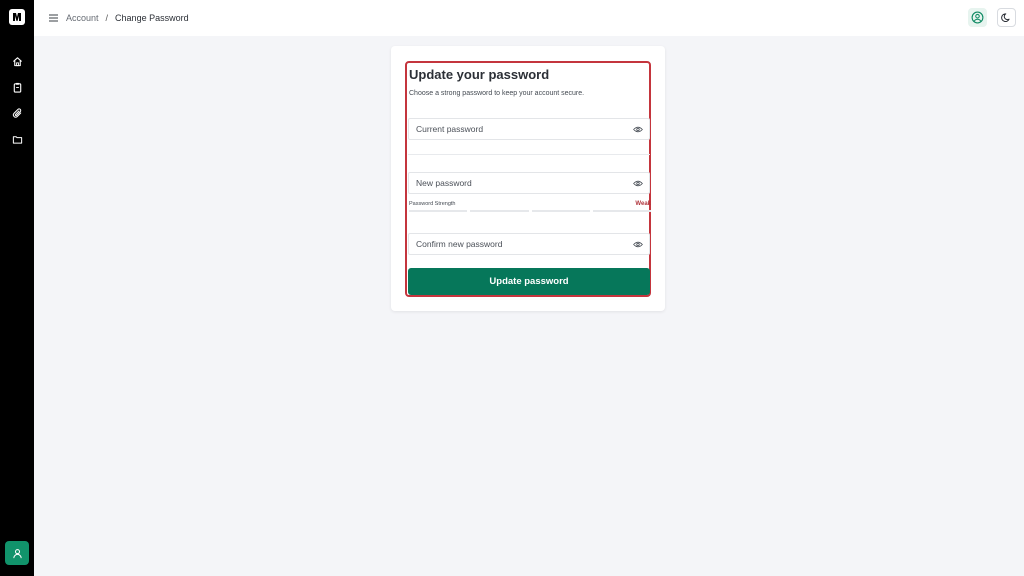 The image size is (1024, 576). Describe the element at coordinates (992, 17) in the screenshot. I see `top-actions` at that location.